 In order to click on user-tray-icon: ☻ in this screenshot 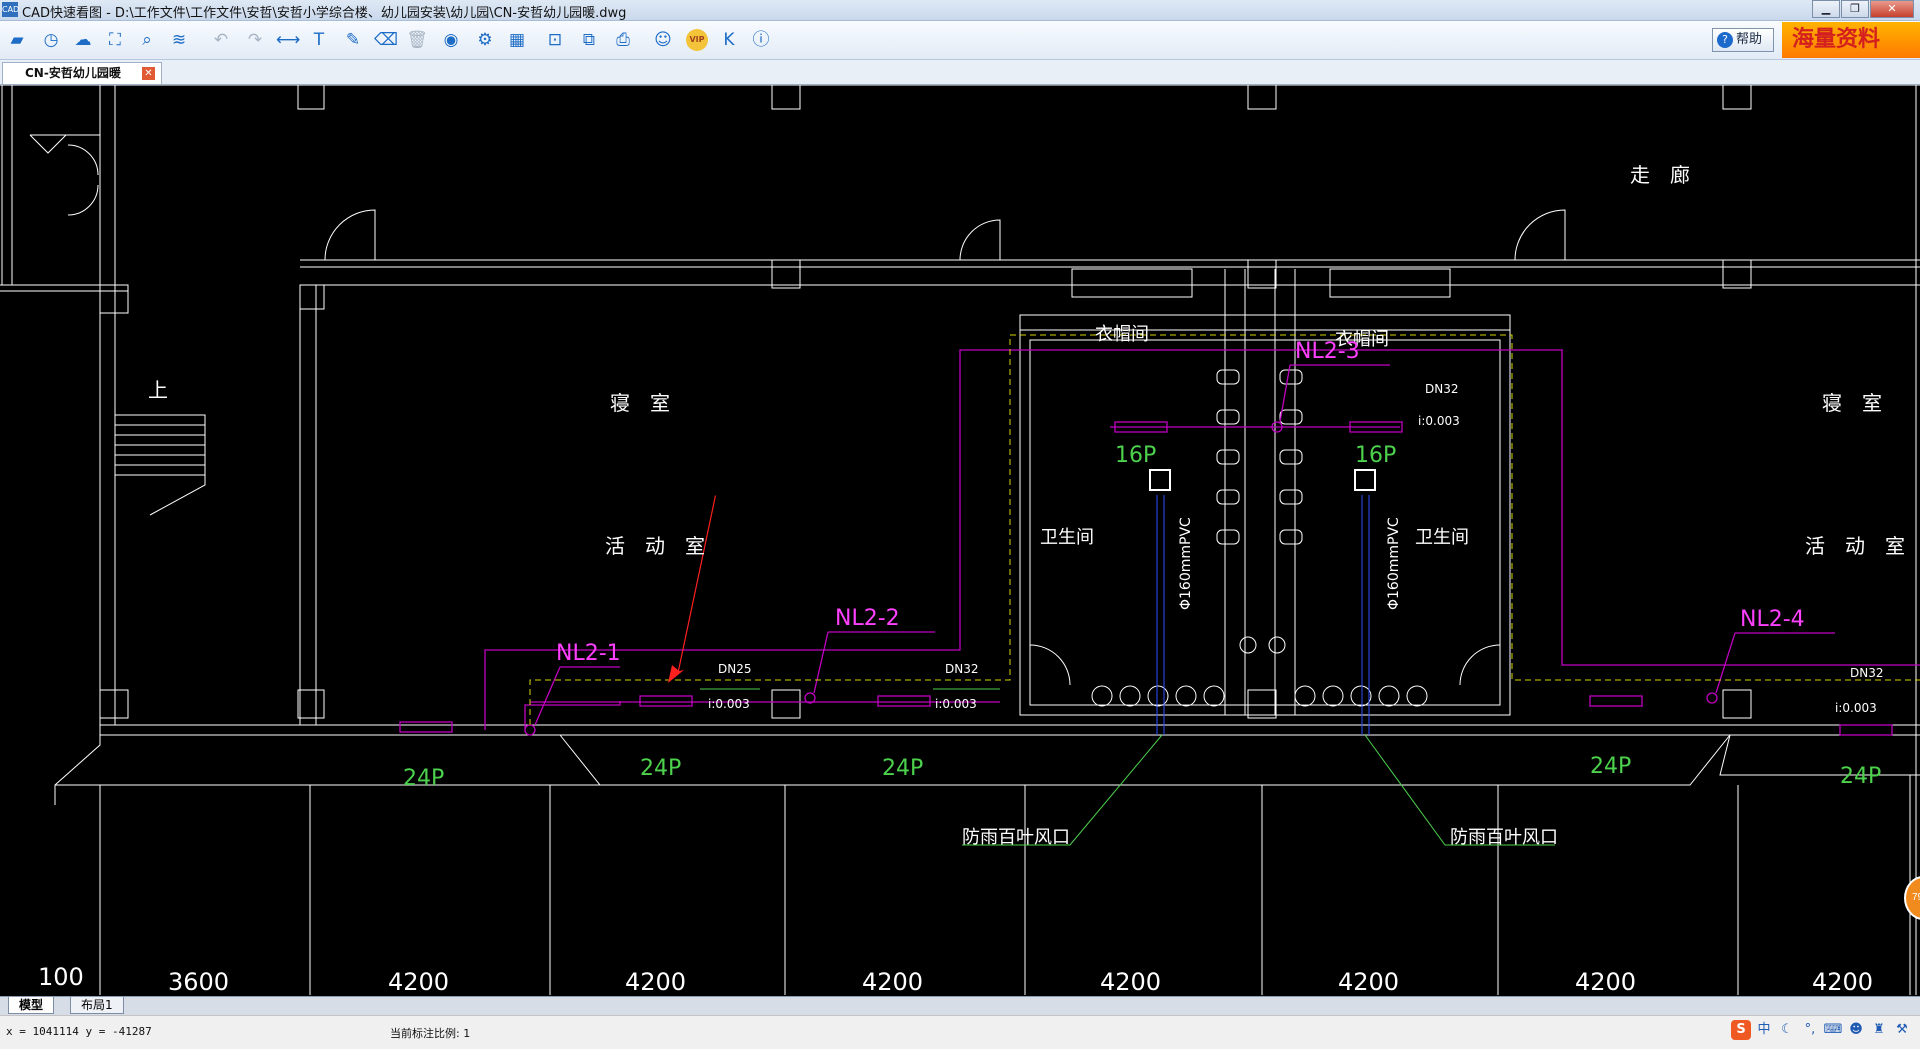, I will do `click(1856, 1030)`.